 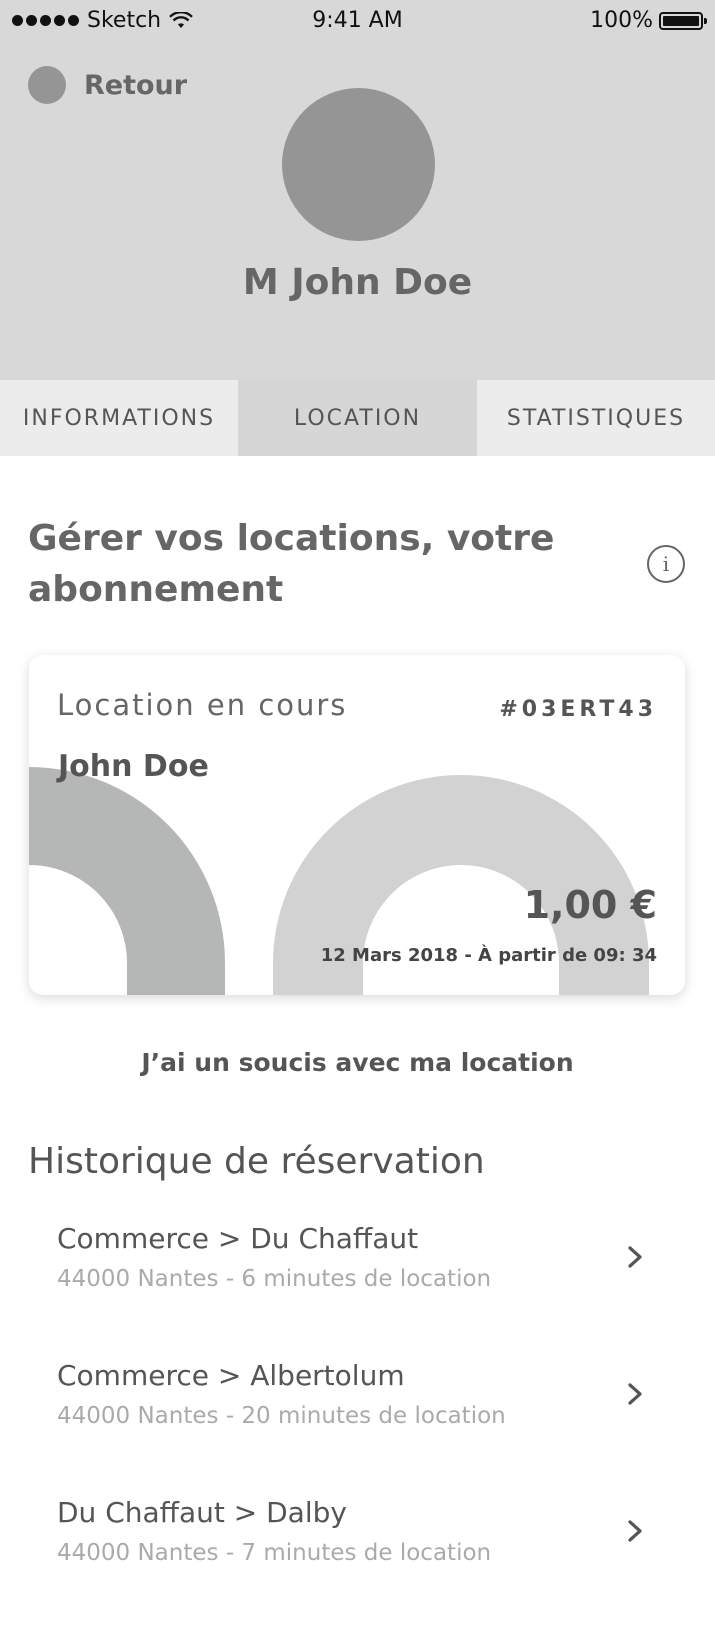 I want to click on user-name: M John Doe, so click(x=357, y=282).